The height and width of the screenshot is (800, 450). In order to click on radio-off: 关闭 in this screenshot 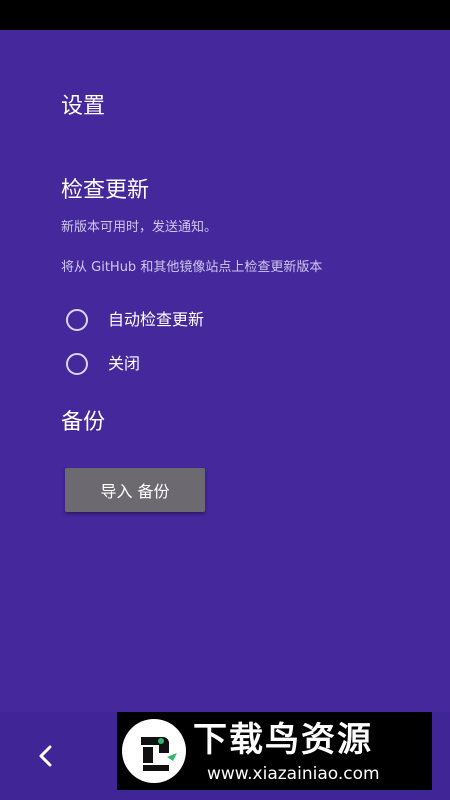, I will do `click(103, 364)`.